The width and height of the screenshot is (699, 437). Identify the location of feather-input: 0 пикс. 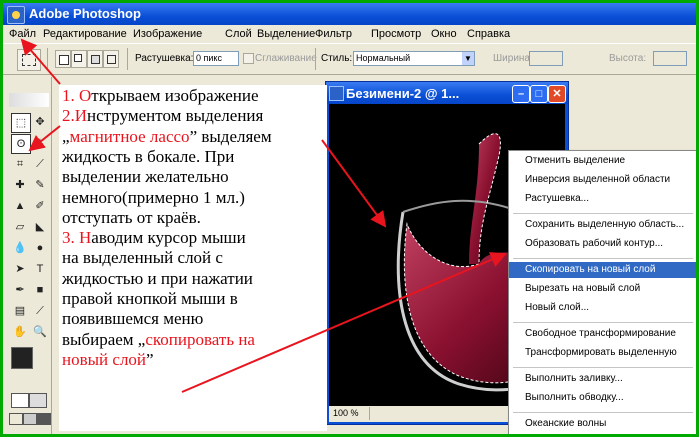
(216, 58).